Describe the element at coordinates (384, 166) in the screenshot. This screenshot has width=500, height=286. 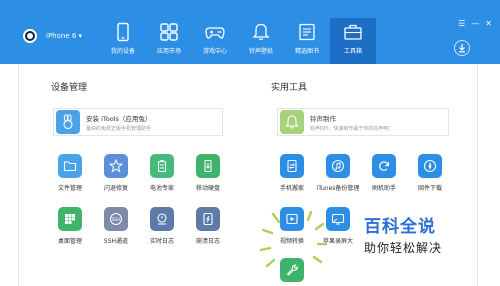
I see `refresh-icon` at that location.